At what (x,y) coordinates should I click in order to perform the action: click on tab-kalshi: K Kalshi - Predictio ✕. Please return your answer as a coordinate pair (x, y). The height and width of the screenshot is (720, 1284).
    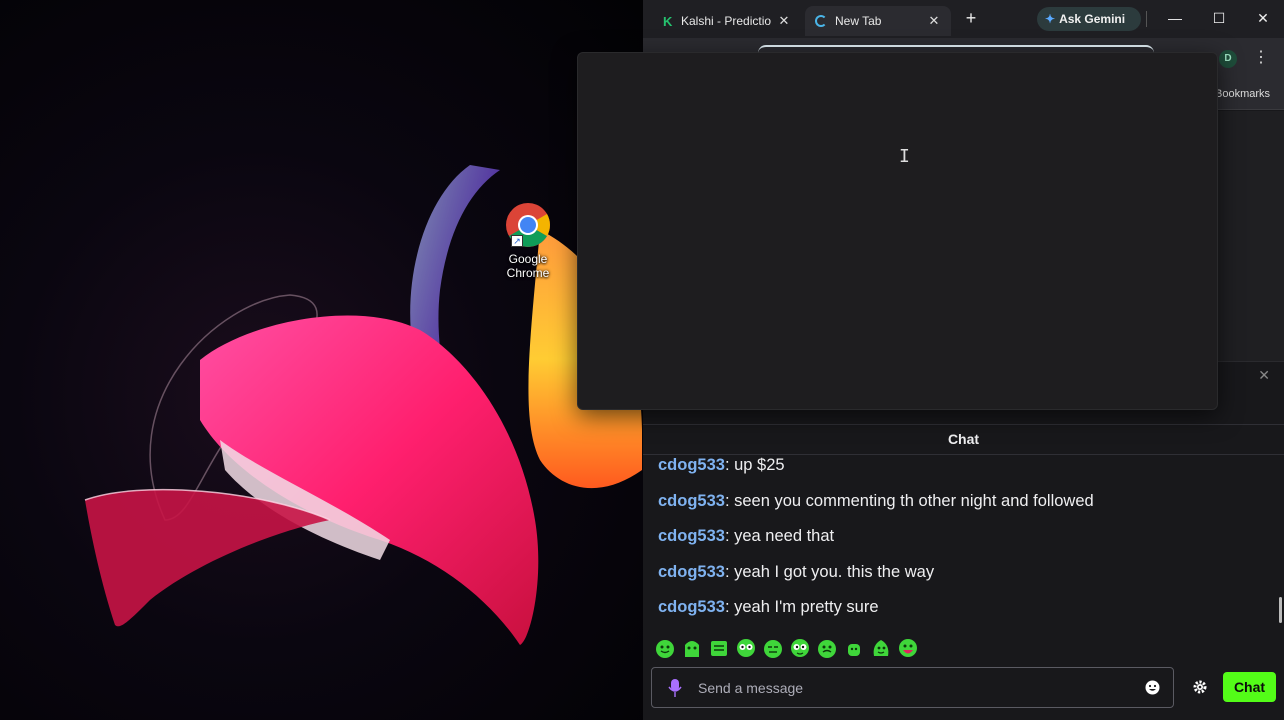
    Looking at the image, I should click on (727, 21).